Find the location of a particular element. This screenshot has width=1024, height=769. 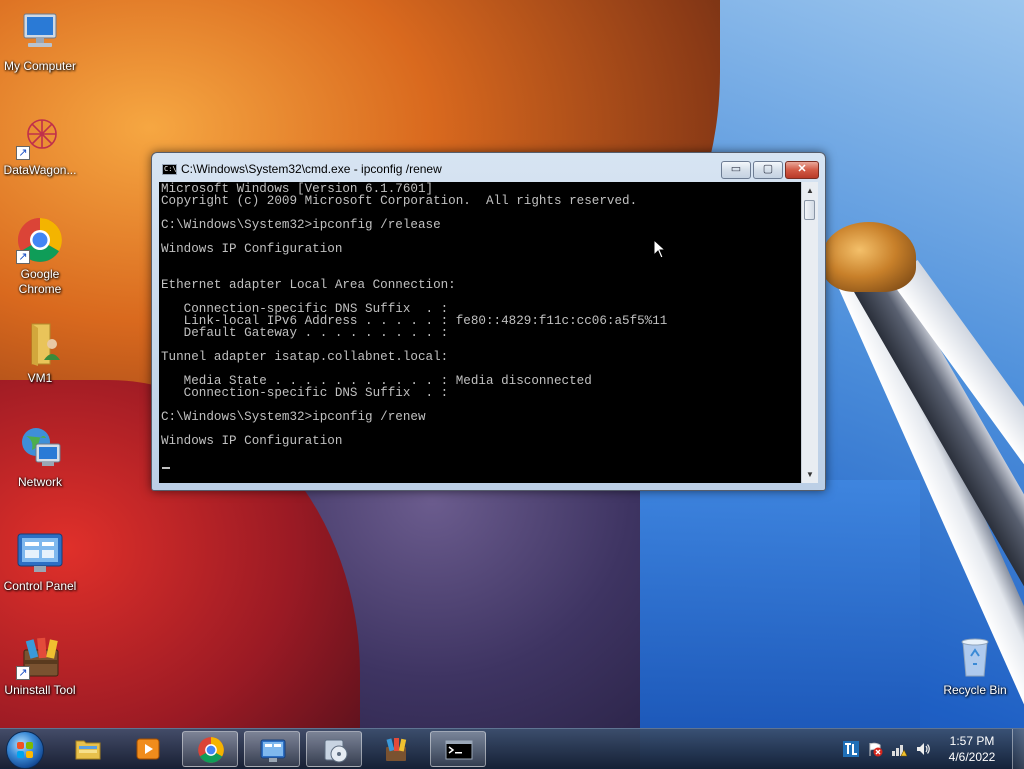

windows-logo-icon is located at coordinates (25, 750).